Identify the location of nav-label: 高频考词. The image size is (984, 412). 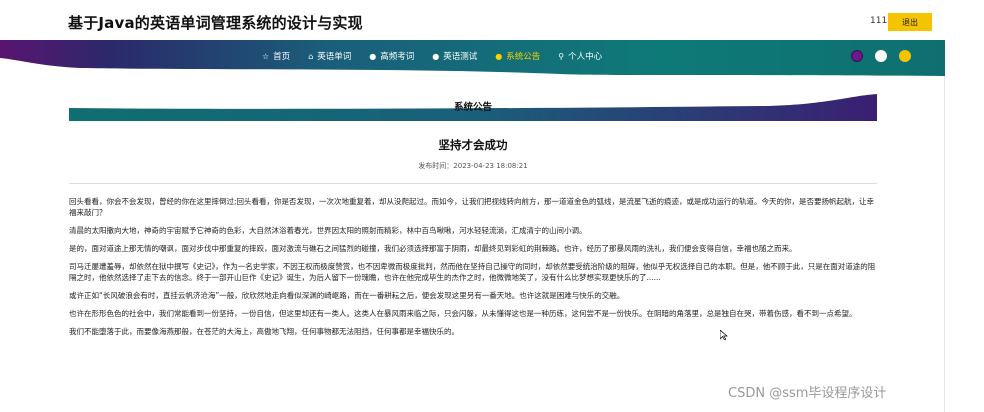
(397, 57).